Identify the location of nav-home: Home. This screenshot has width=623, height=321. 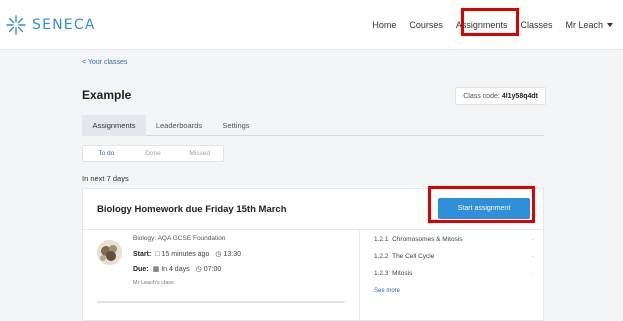
(384, 25).